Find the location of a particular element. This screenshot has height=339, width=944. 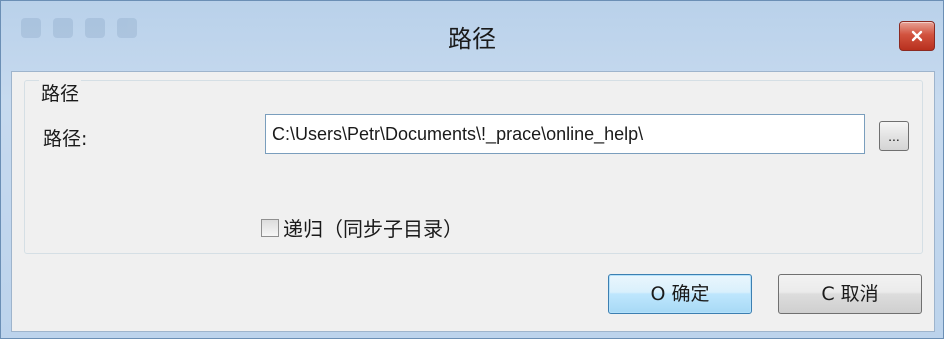

cancel-button: C 取消 is located at coordinates (850, 294).